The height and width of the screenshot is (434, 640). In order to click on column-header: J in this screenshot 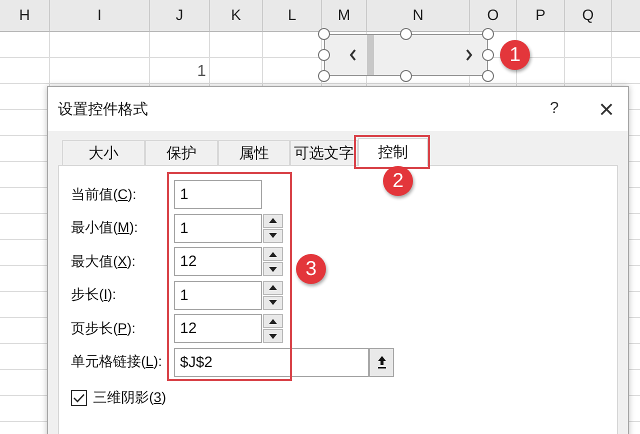, I will do `click(180, 15)`.